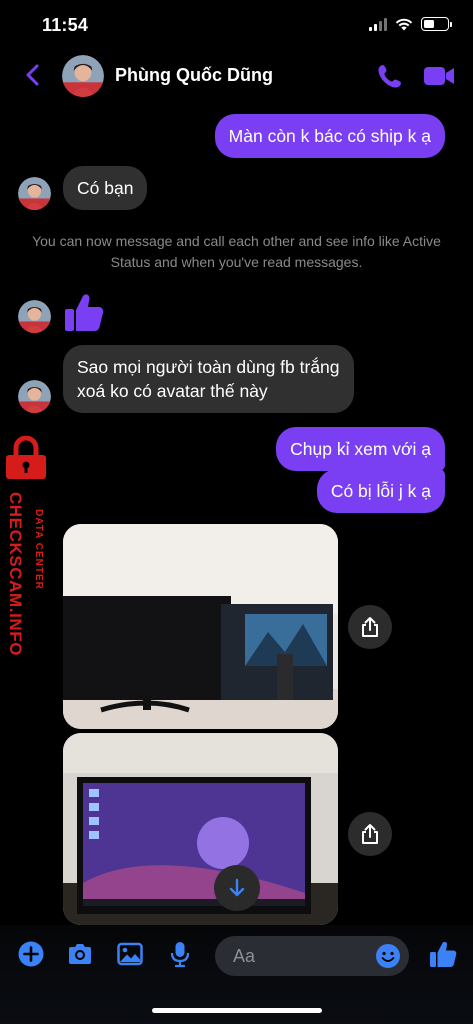 This screenshot has height=1024, width=473. I want to click on watermark-sub-text: DATA CENTER, so click(38, 549).